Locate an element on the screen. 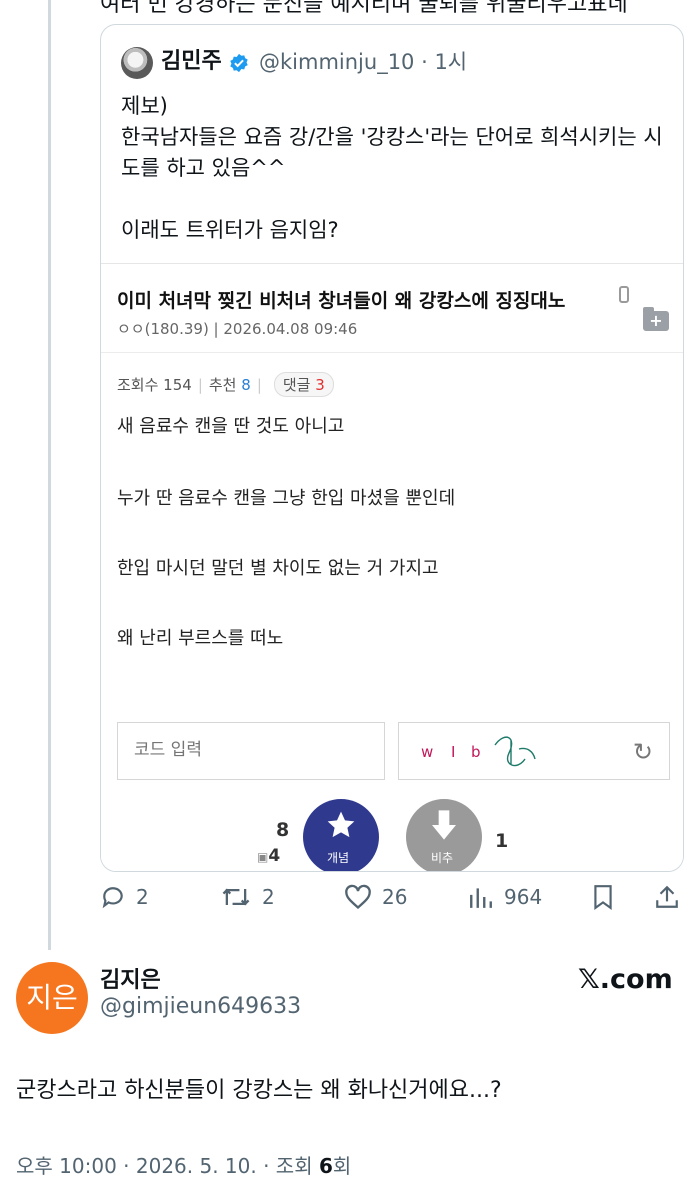 This screenshot has height=1200, width=698. article-title: 이미 처녀막 찢긴 비처녀 창녀들이 왜 강캉스에 징징대노 is located at coordinates (341, 301).